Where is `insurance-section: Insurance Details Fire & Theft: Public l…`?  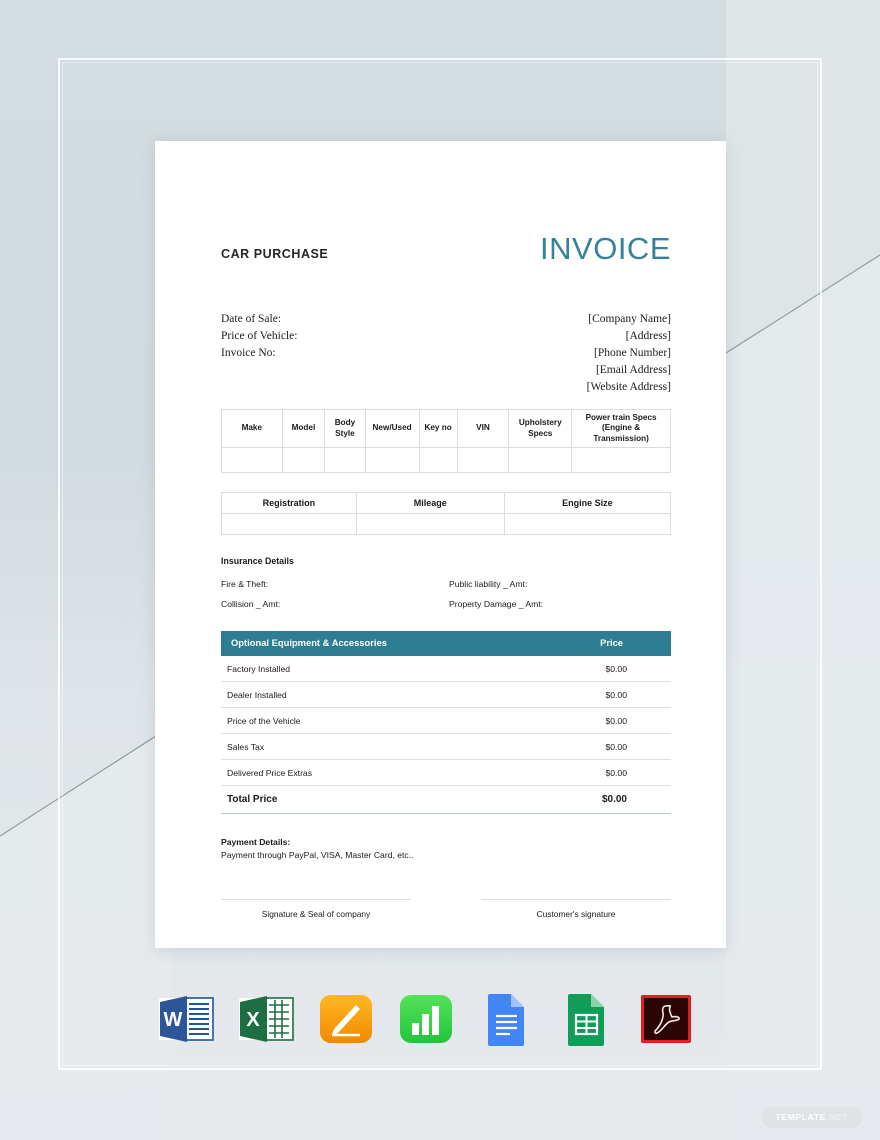 insurance-section: Insurance Details Fire & Theft: Public l… is located at coordinates (446, 587).